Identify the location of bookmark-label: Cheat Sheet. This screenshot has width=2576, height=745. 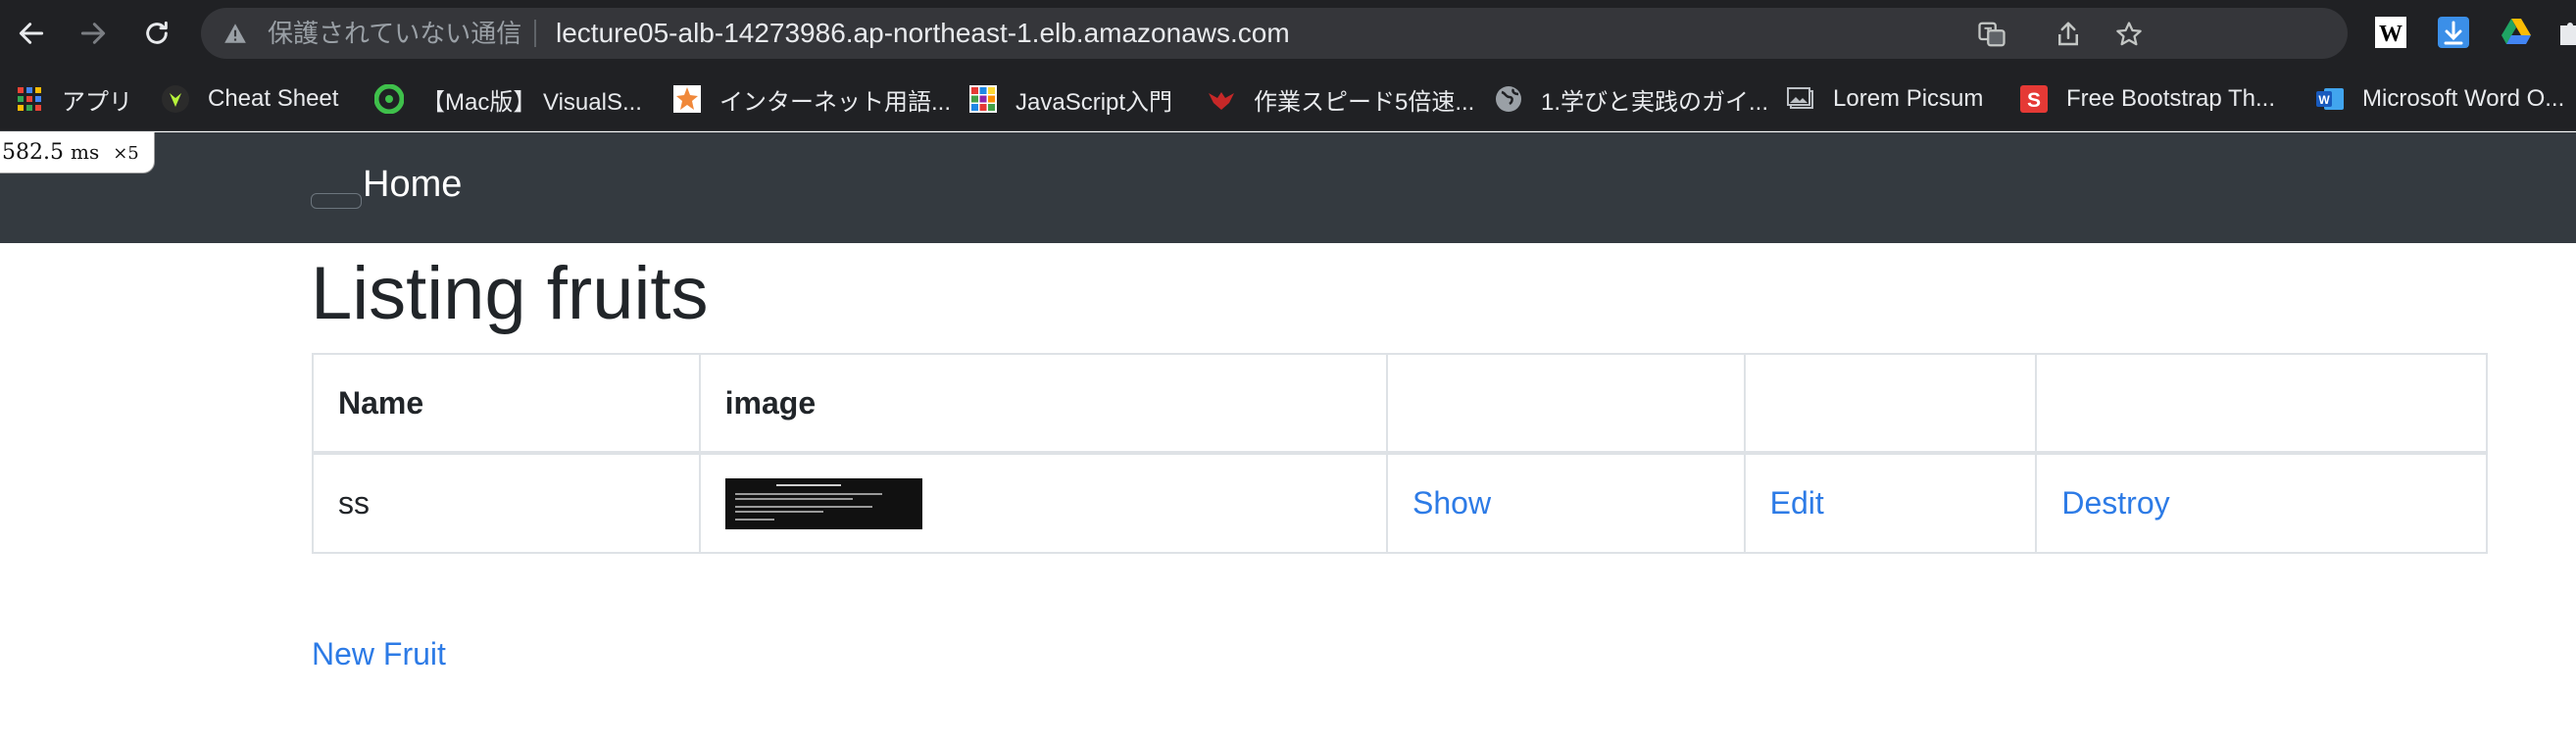
(273, 99).